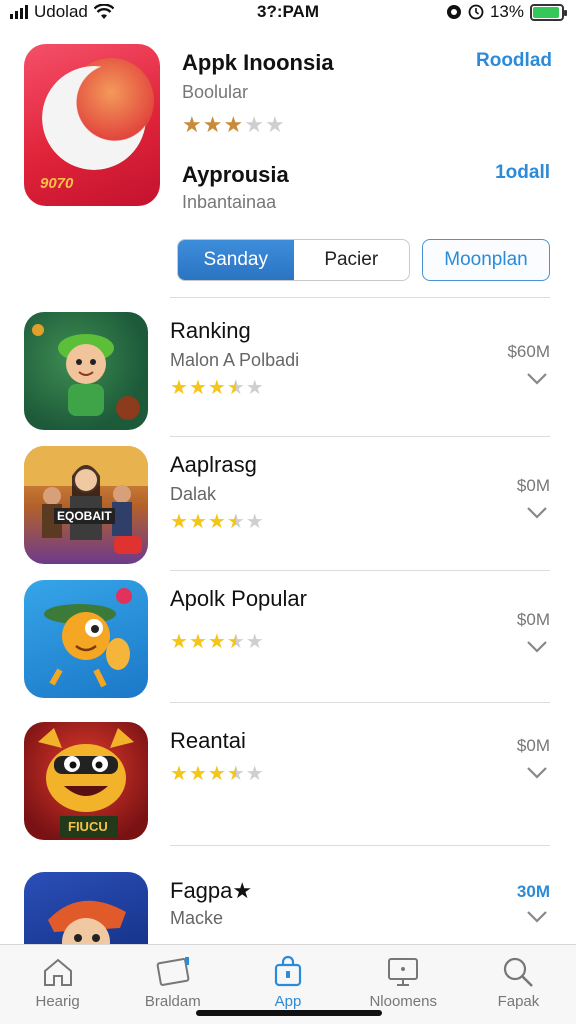 The image size is (576, 1024). Describe the element at coordinates (533, 891) in the screenshot. I see `app-price: 30M` at that location.